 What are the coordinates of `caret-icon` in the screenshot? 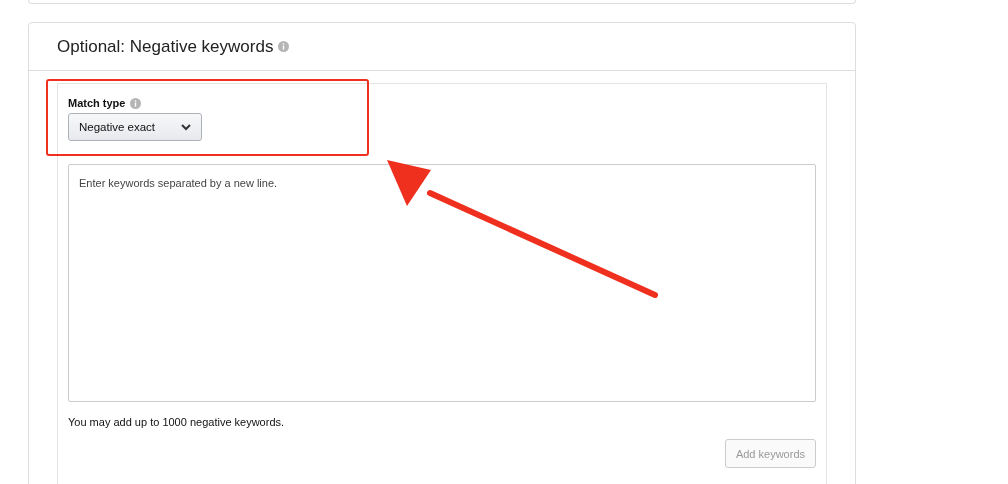 It's located at (186, 127).